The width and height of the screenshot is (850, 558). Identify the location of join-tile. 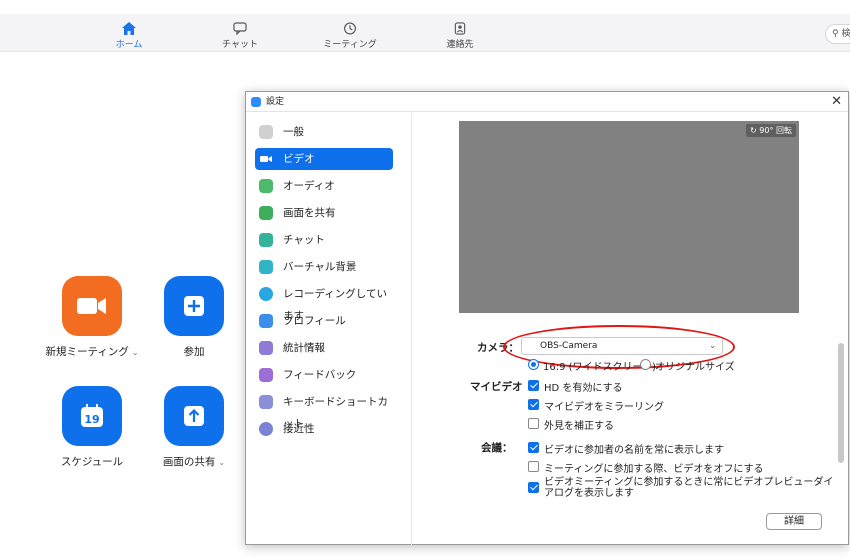
(194, 306).